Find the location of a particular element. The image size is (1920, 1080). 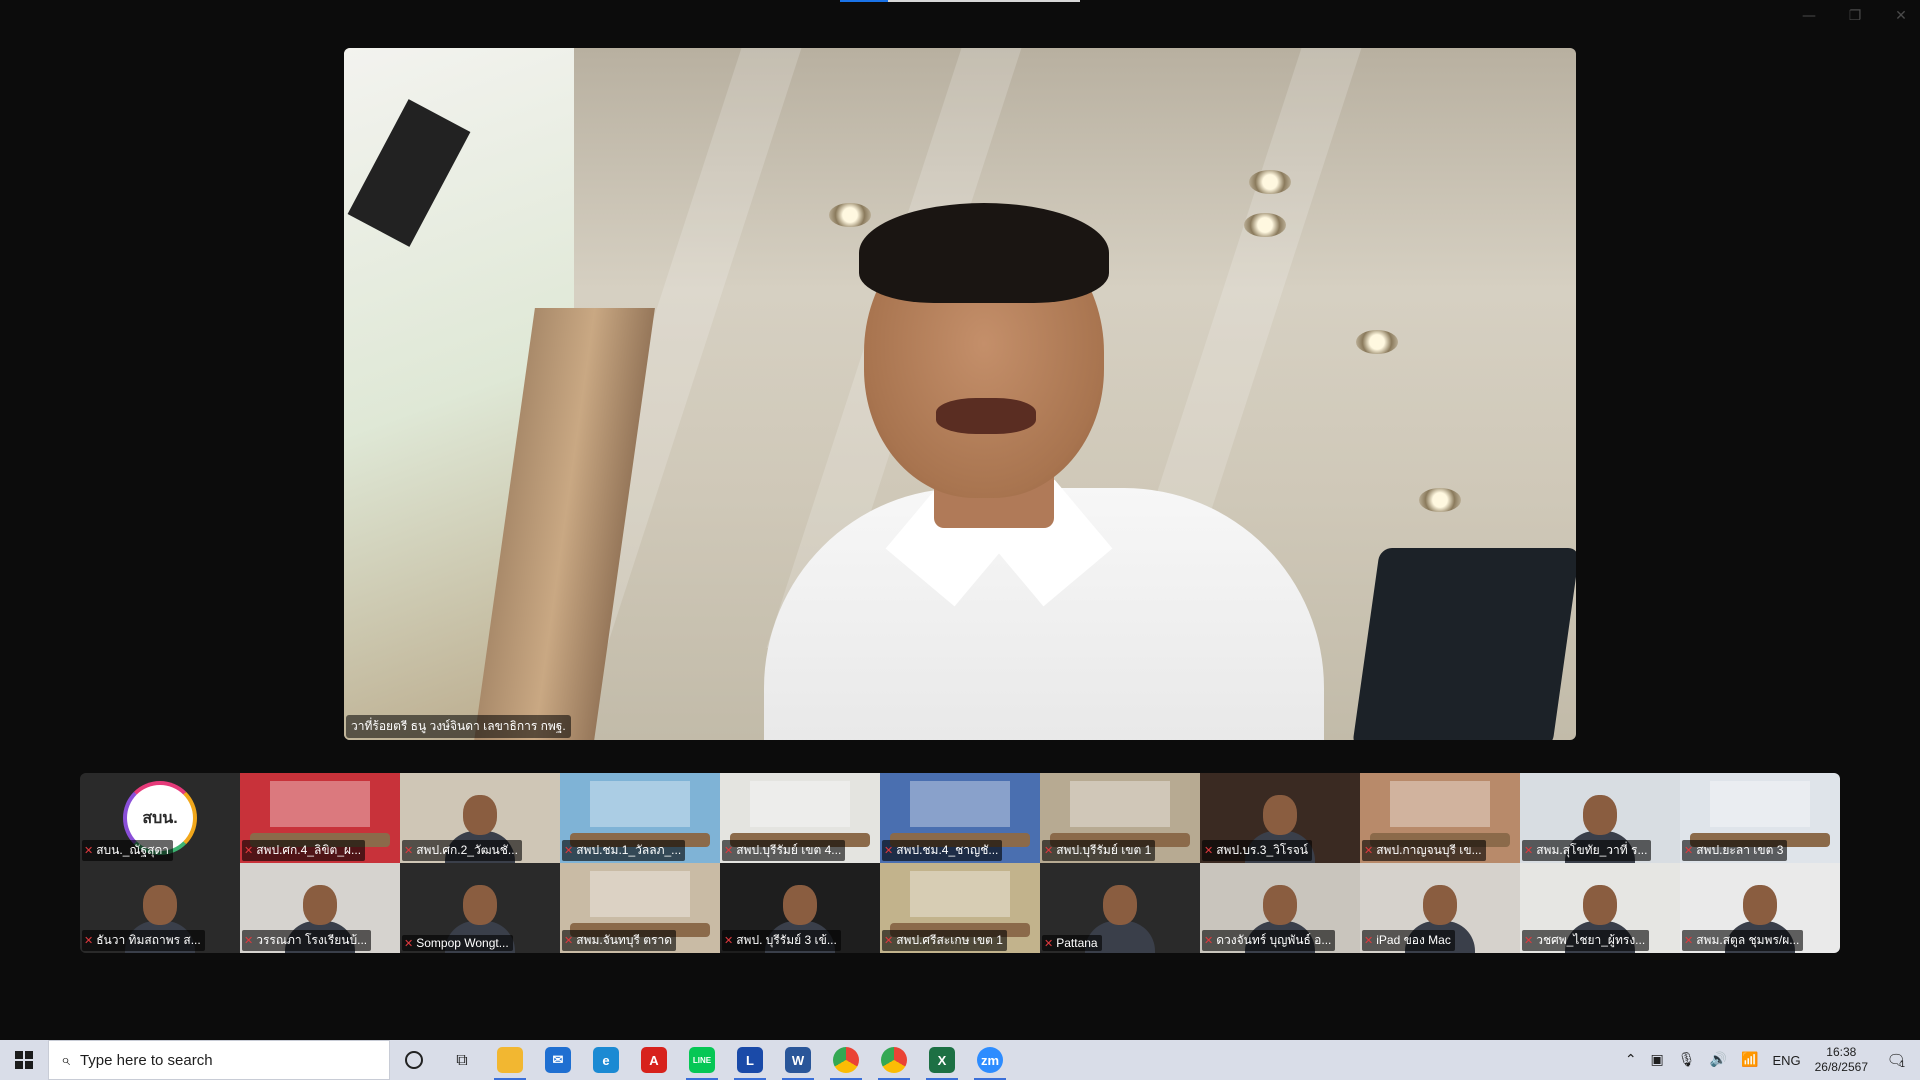

meet-now-icon: ▣ is located at coordinates (1657, 1060).